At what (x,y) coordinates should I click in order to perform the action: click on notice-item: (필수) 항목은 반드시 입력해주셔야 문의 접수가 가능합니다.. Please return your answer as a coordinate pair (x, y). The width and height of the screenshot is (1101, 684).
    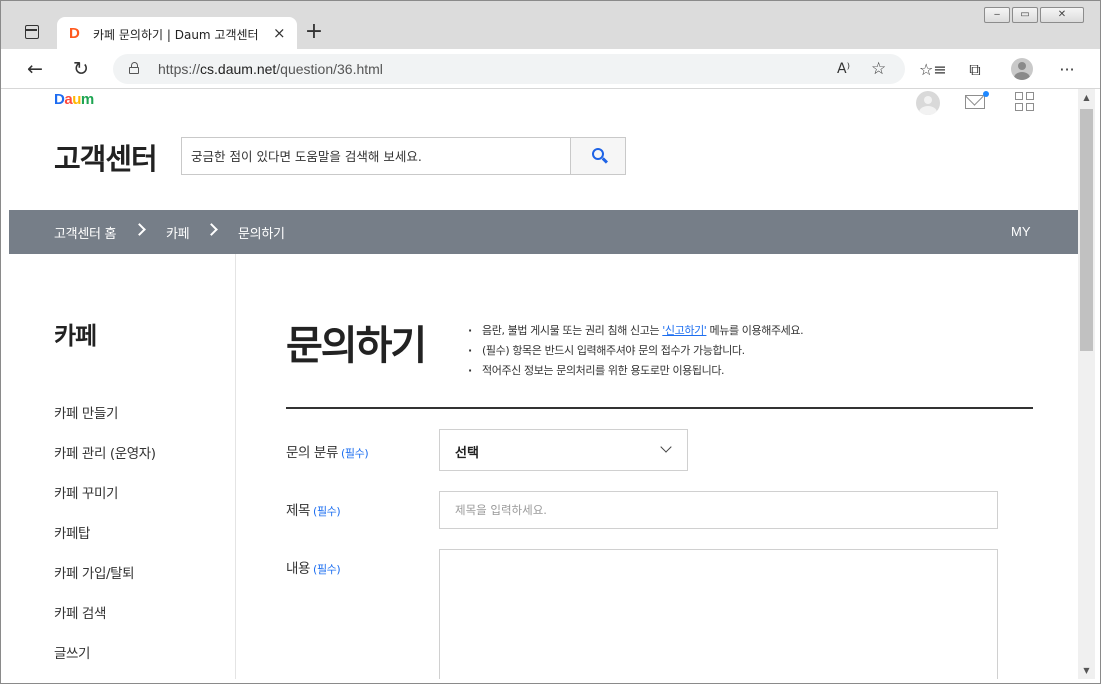
    Looking at the image, I should click on (635, 351).